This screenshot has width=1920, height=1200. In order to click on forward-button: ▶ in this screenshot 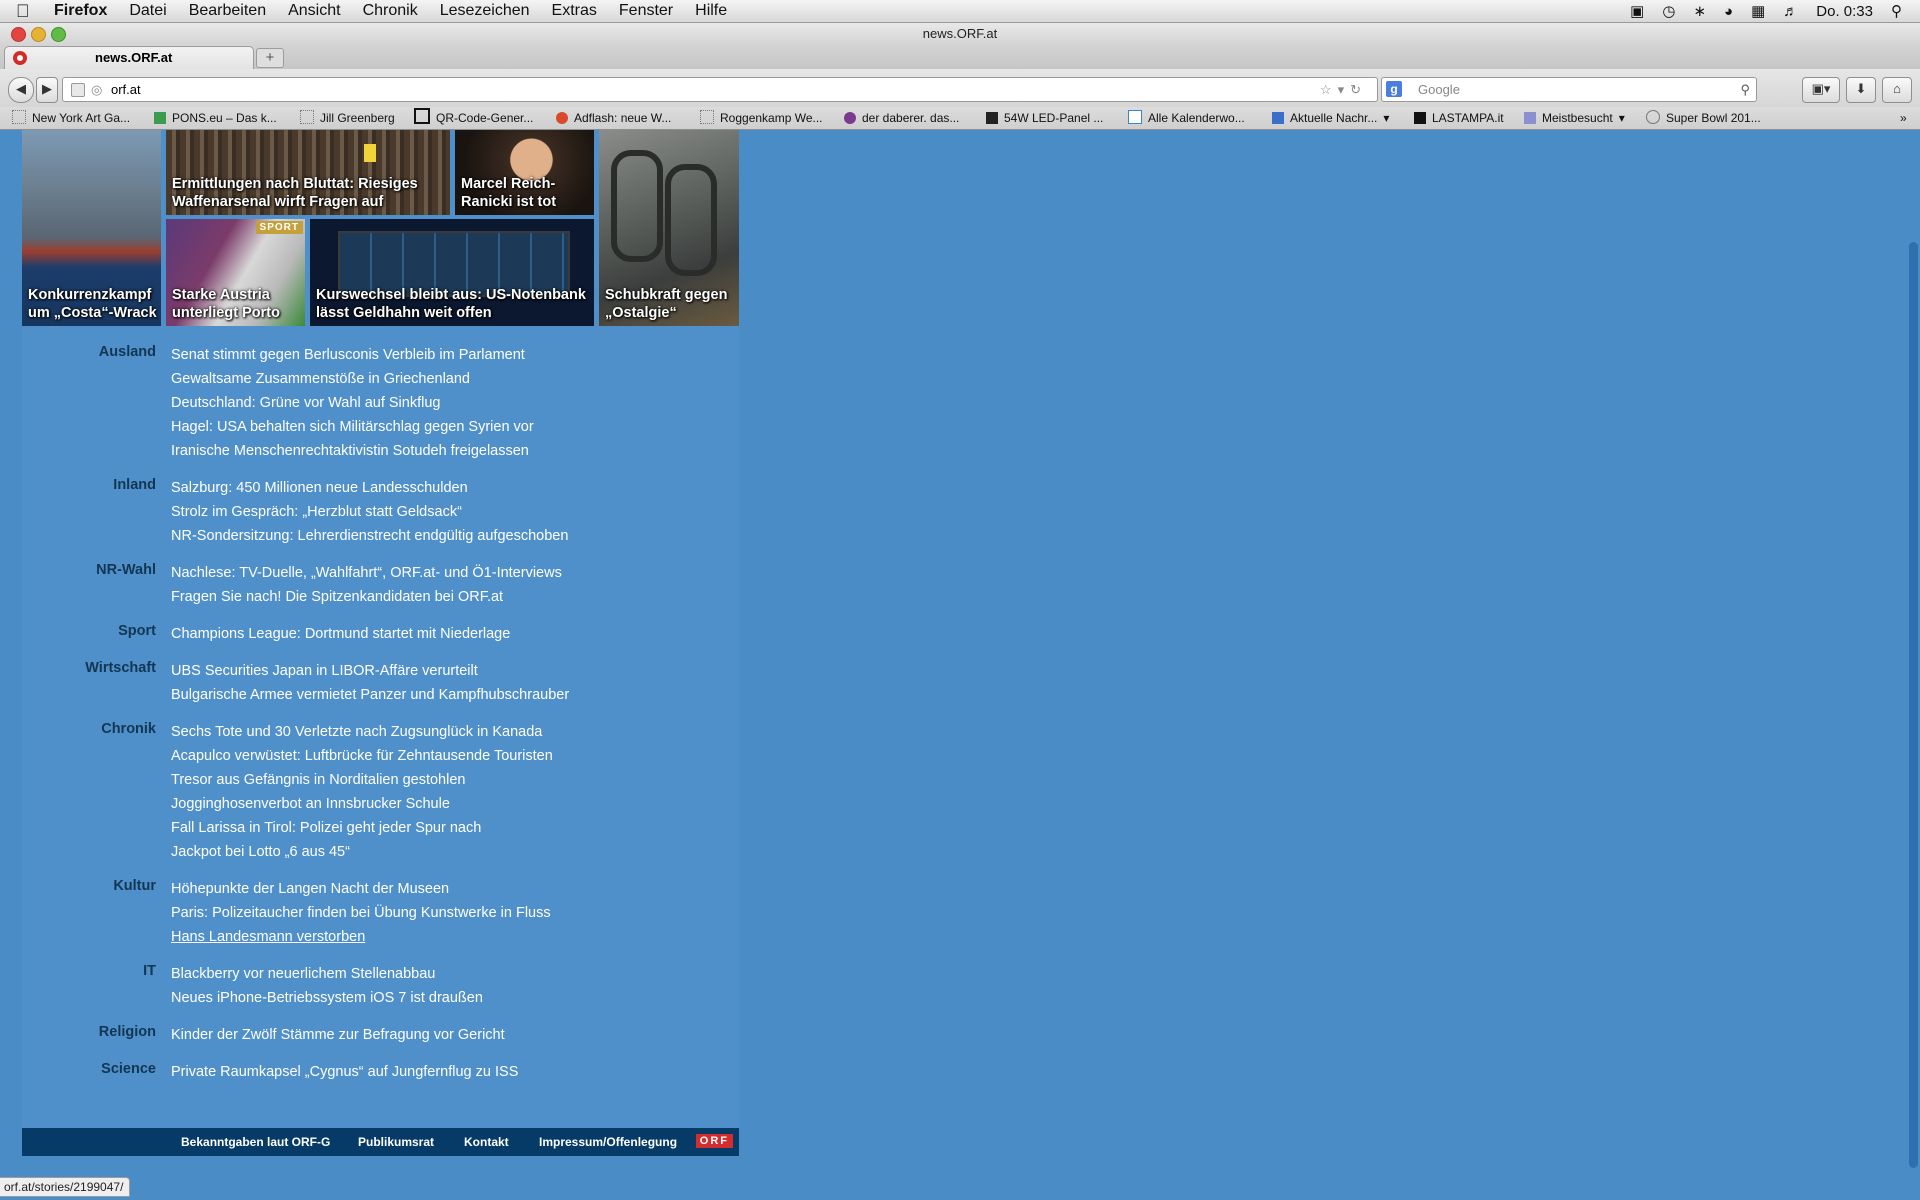, I will do `click(47, 90)`.